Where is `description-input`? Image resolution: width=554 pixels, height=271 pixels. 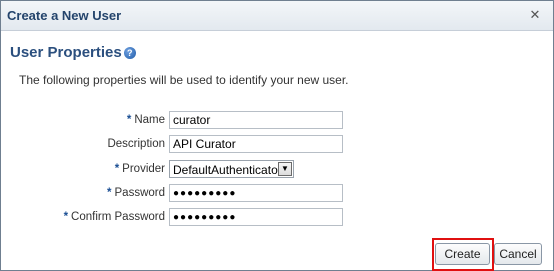
description-input is located at coordinates (256, 144).